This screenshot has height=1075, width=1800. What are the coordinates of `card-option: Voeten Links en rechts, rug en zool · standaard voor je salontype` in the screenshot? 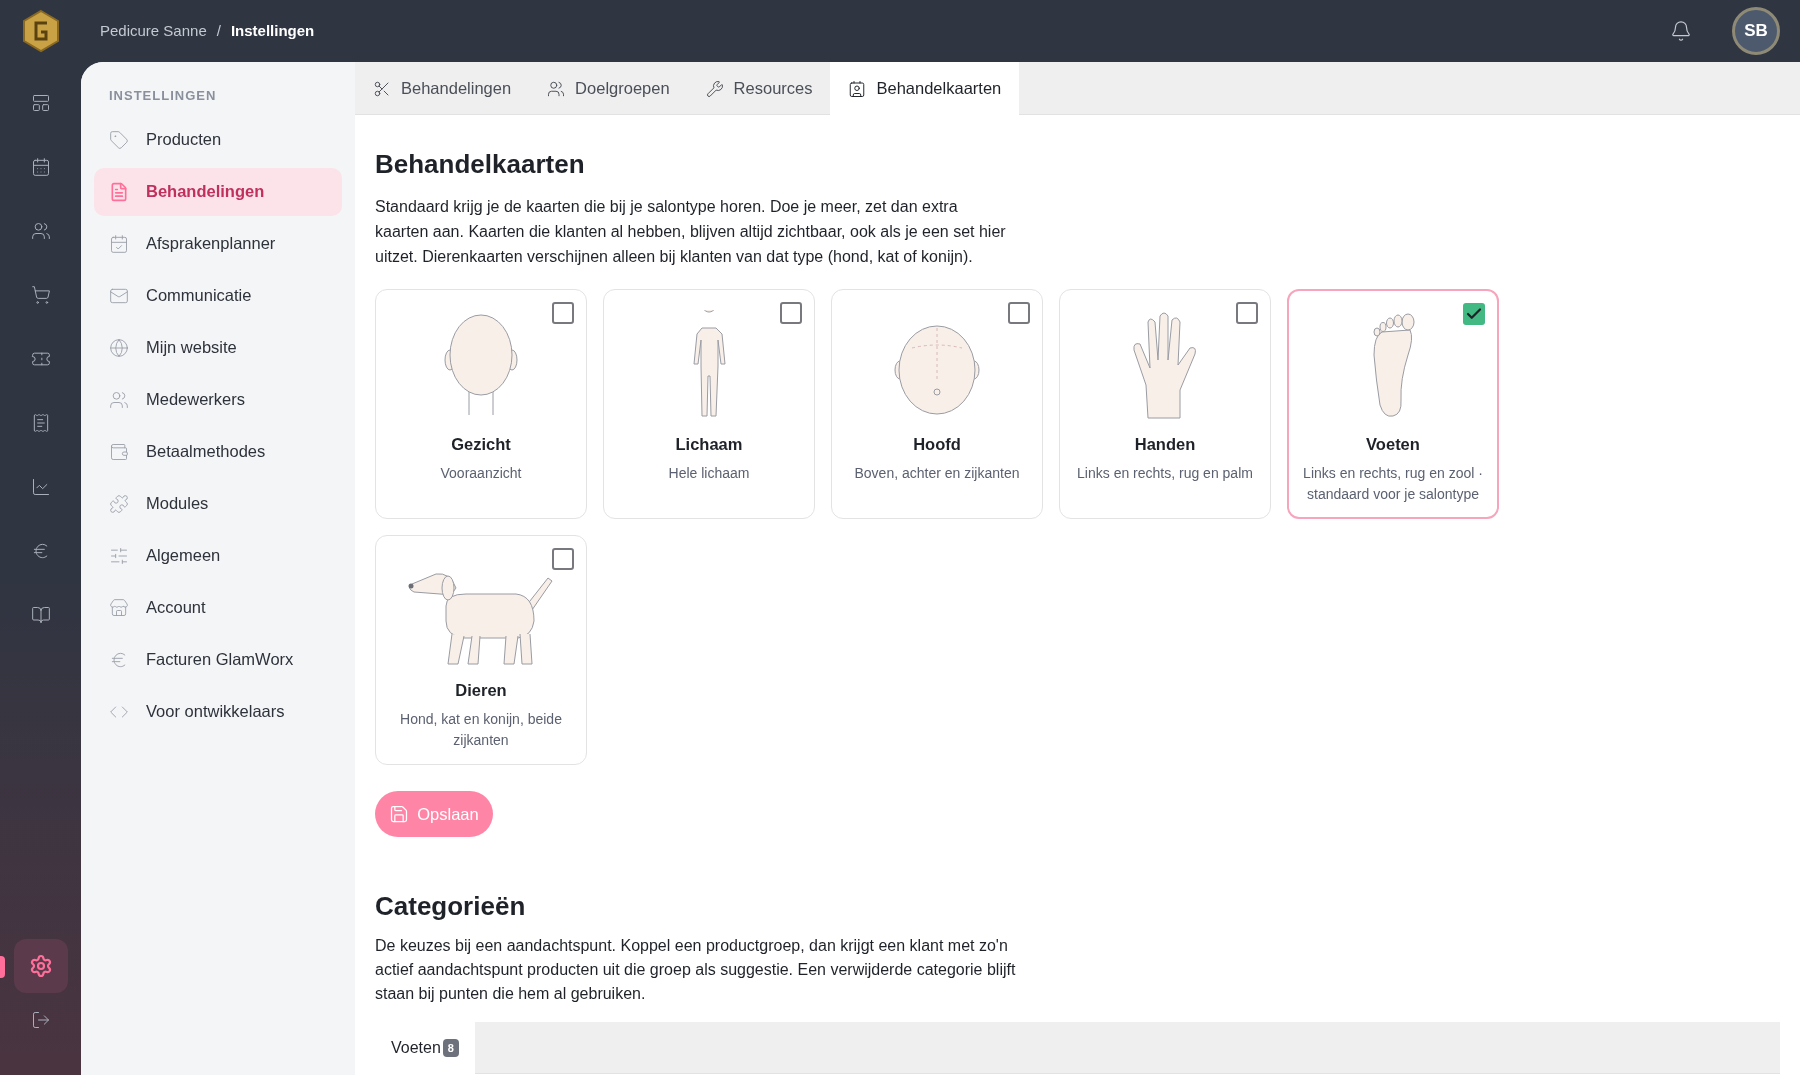 It's located at (1393, 404).